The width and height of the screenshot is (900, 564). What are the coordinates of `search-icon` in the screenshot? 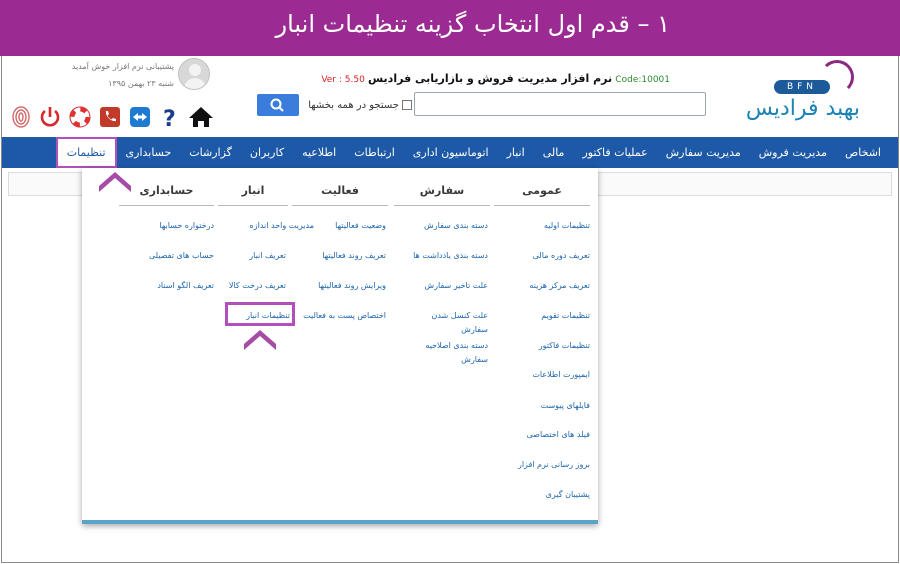 It's located at (277, 105).